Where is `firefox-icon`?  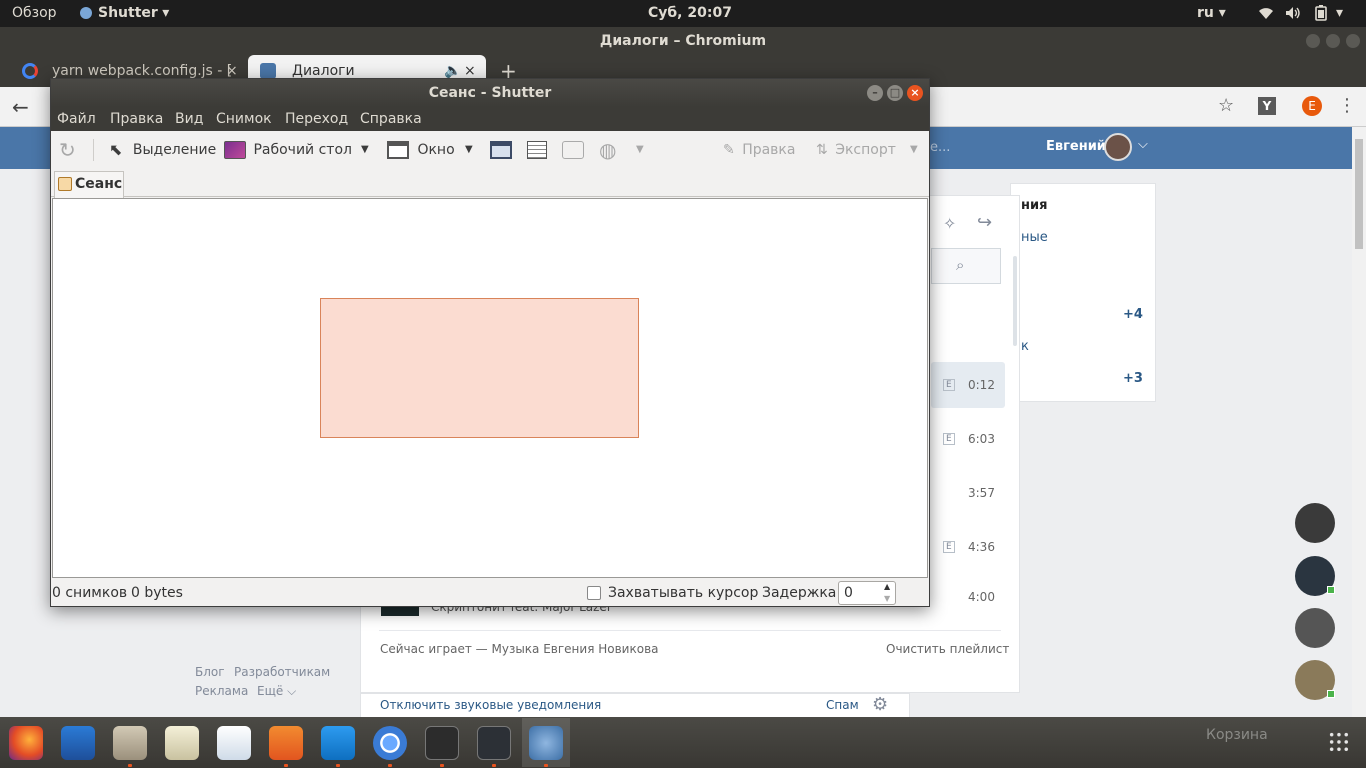 firefox-icon is located at coordinates (26, 743).